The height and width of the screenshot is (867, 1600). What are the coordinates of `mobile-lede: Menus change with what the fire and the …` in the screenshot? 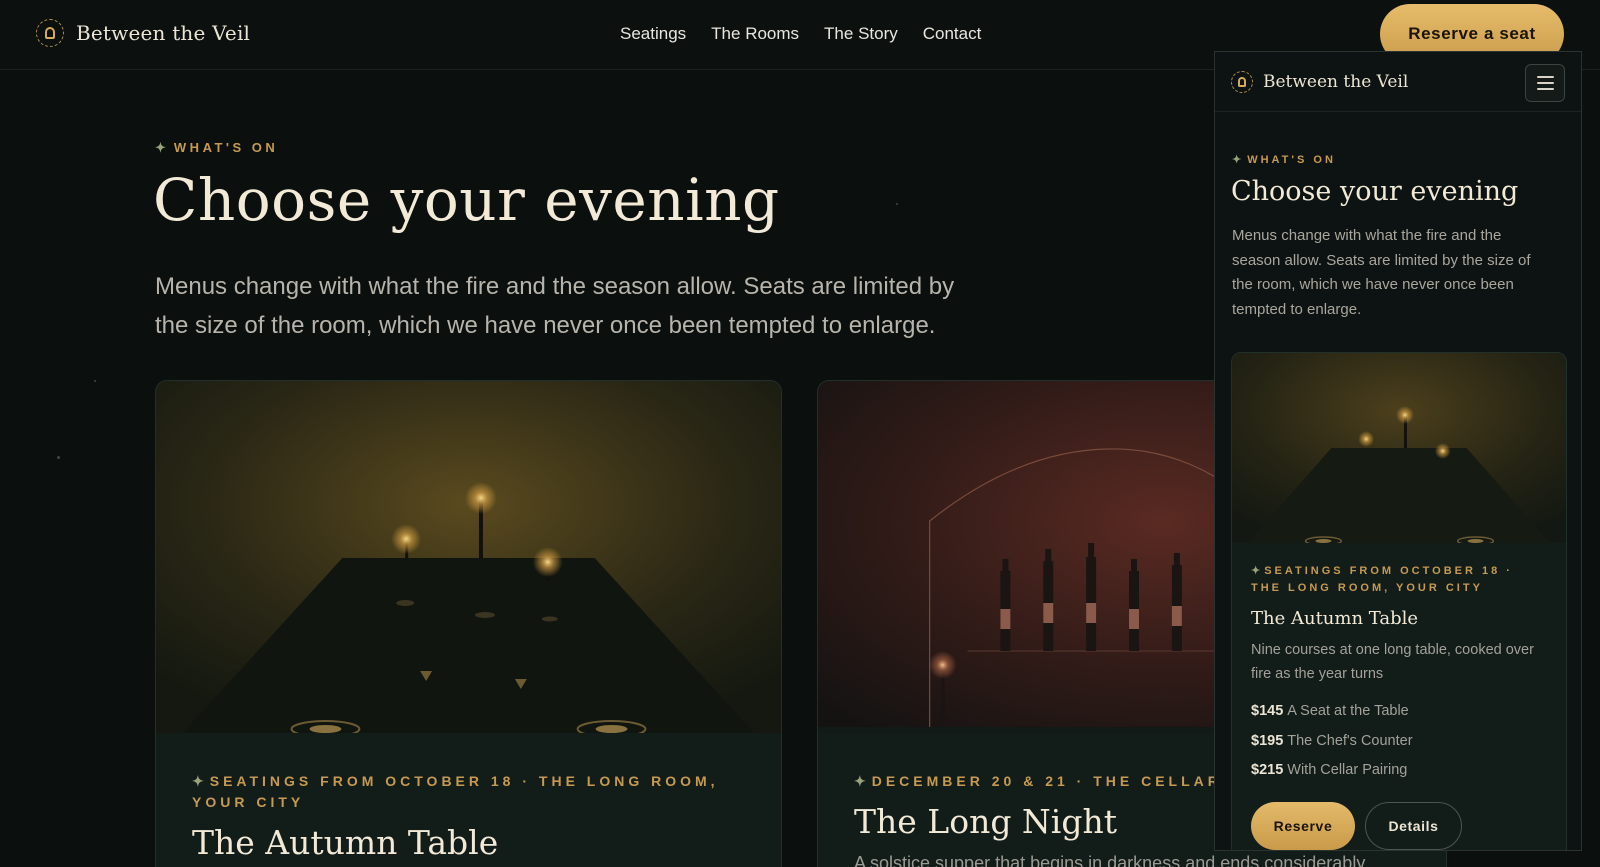 It's located at (1381, 272).